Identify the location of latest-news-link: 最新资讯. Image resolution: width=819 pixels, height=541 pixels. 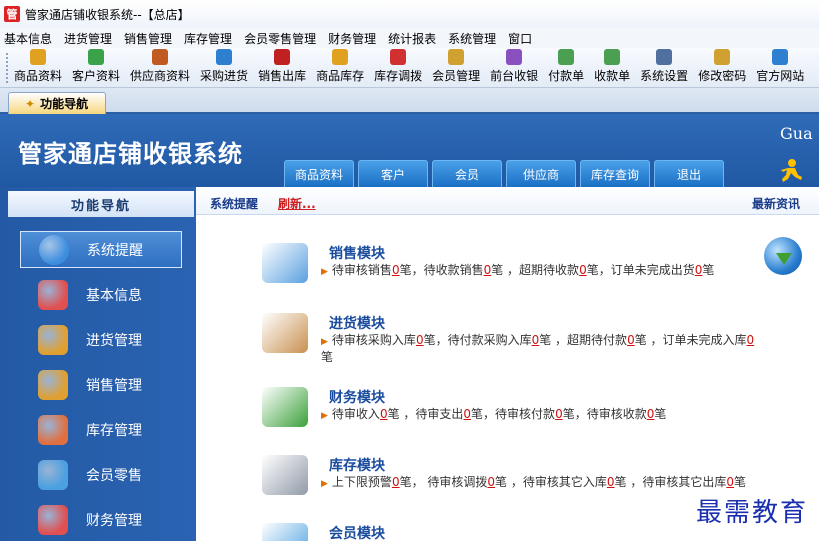
(776, 203).